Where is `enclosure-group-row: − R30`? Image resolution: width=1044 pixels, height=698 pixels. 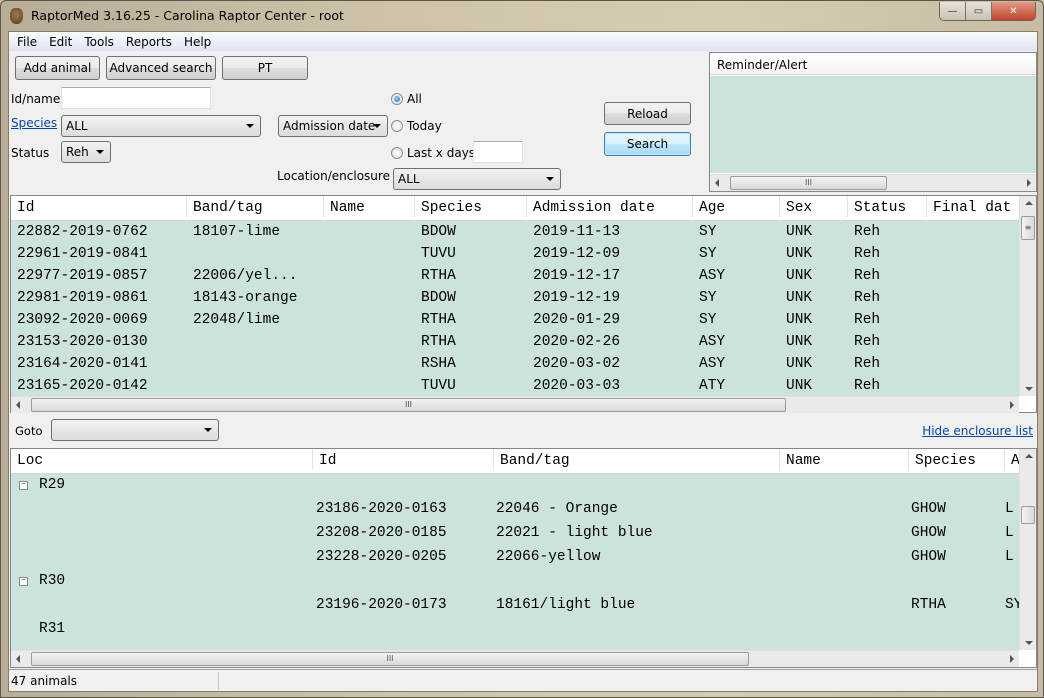
enclosure-group-row: − R30 is located at coordinates (515, 582).